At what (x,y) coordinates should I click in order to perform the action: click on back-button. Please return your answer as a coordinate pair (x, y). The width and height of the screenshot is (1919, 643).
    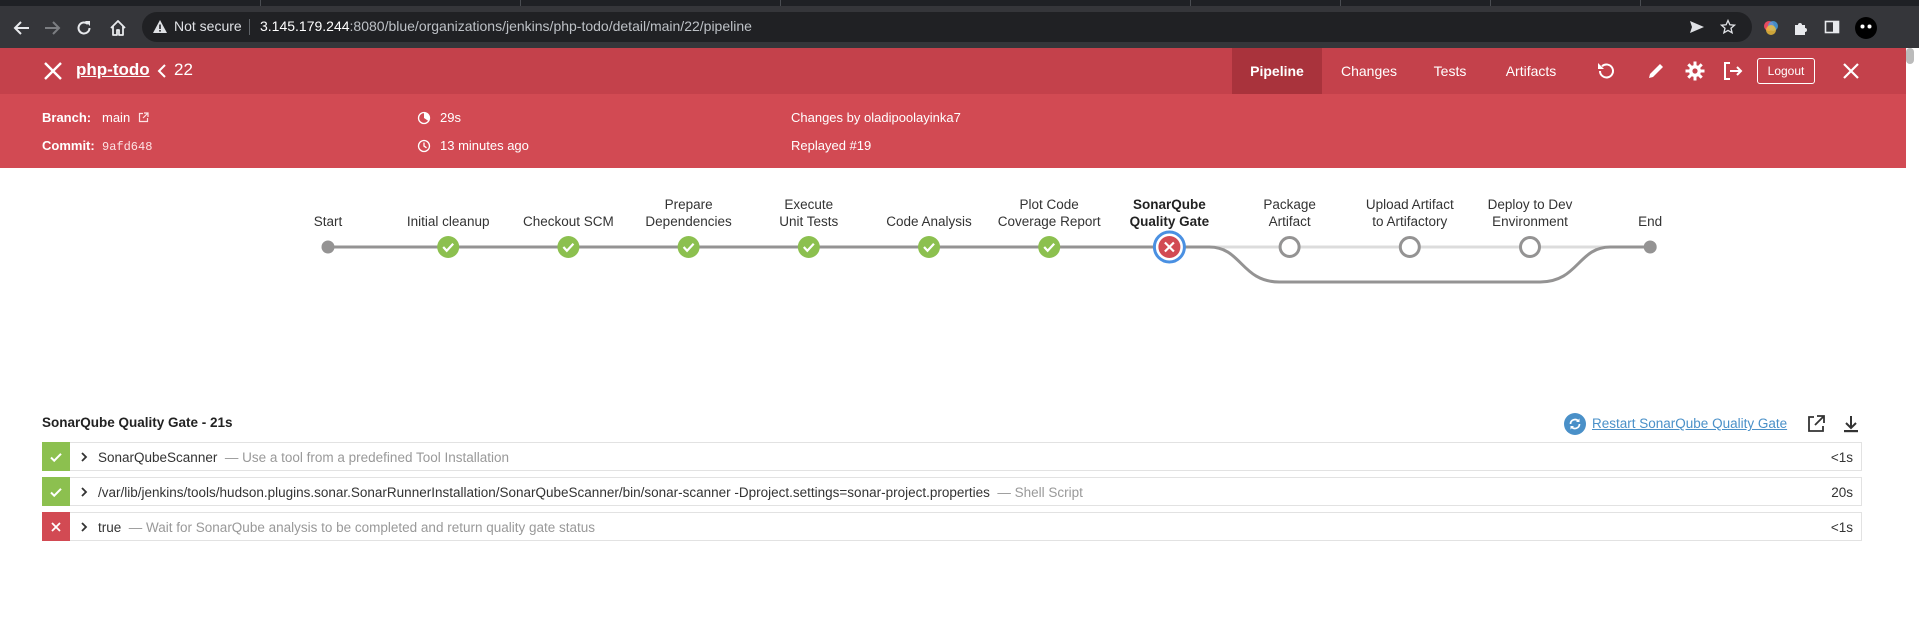
    Looking at the image, I should click on (22, 28).